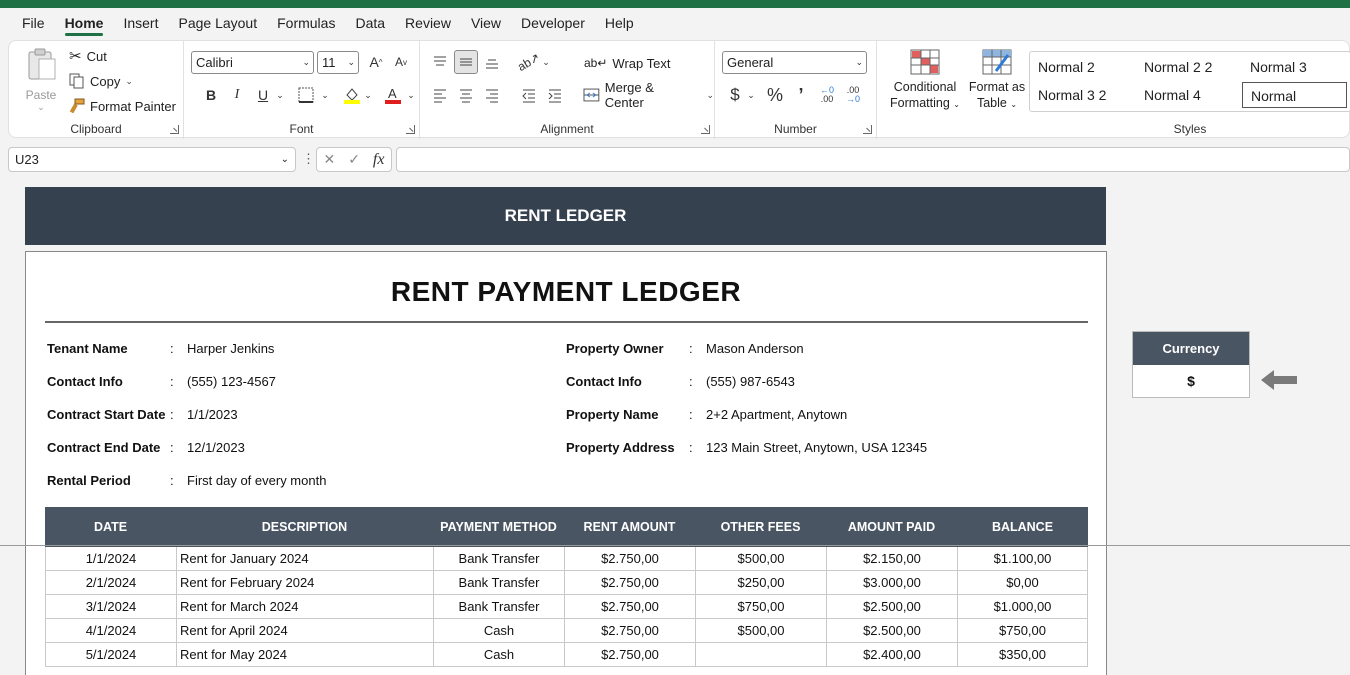 The image size is (1350, 675). I want to click on style-normal-3-2: Normal 3 2, so click(1081, 95).